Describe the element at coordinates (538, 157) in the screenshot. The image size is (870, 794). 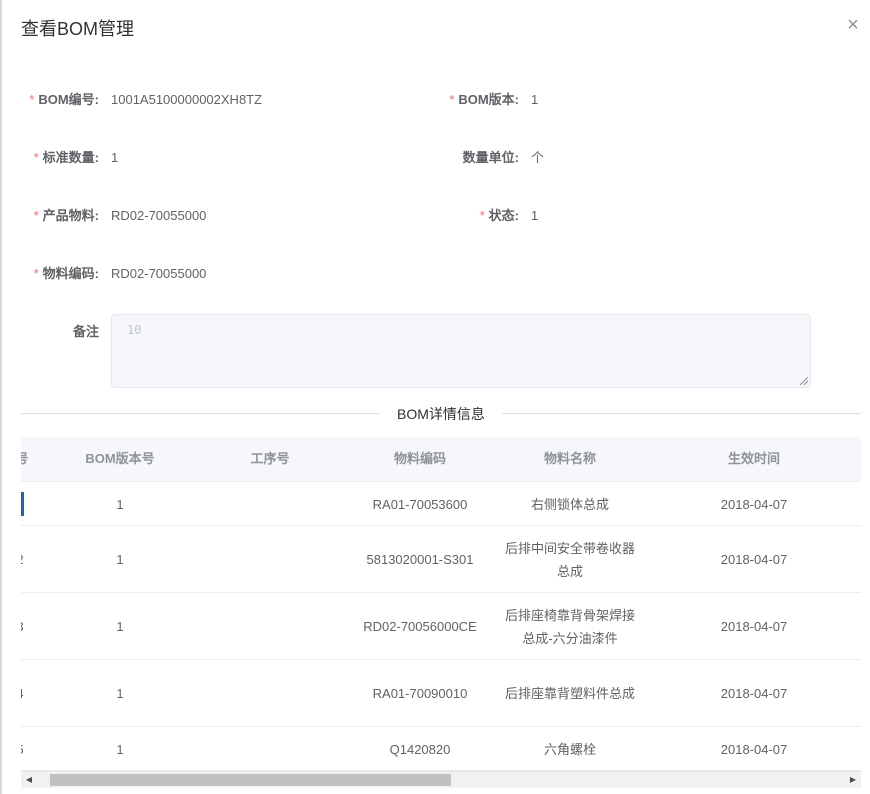
I see `qty-unit-value: 个` at that location.